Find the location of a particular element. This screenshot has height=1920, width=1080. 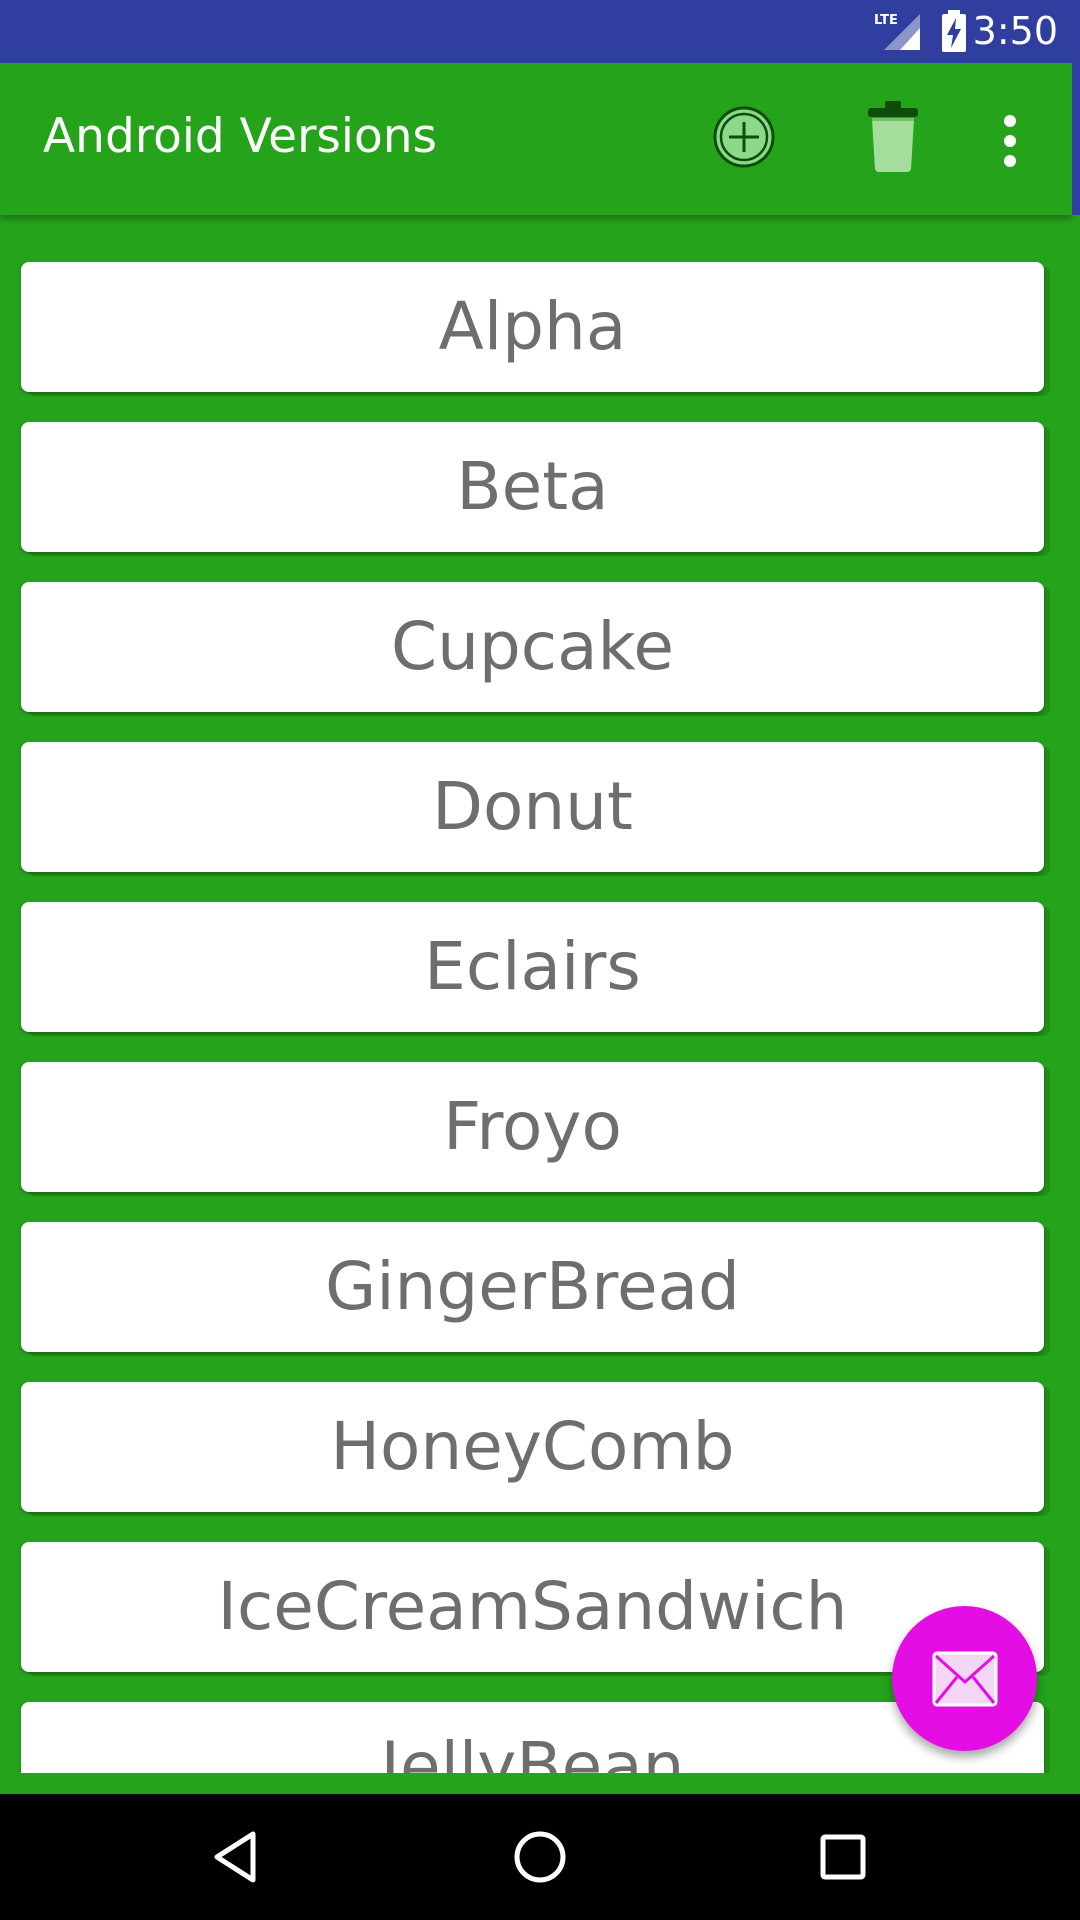

back-icon is located at coordinates (236, 1857).